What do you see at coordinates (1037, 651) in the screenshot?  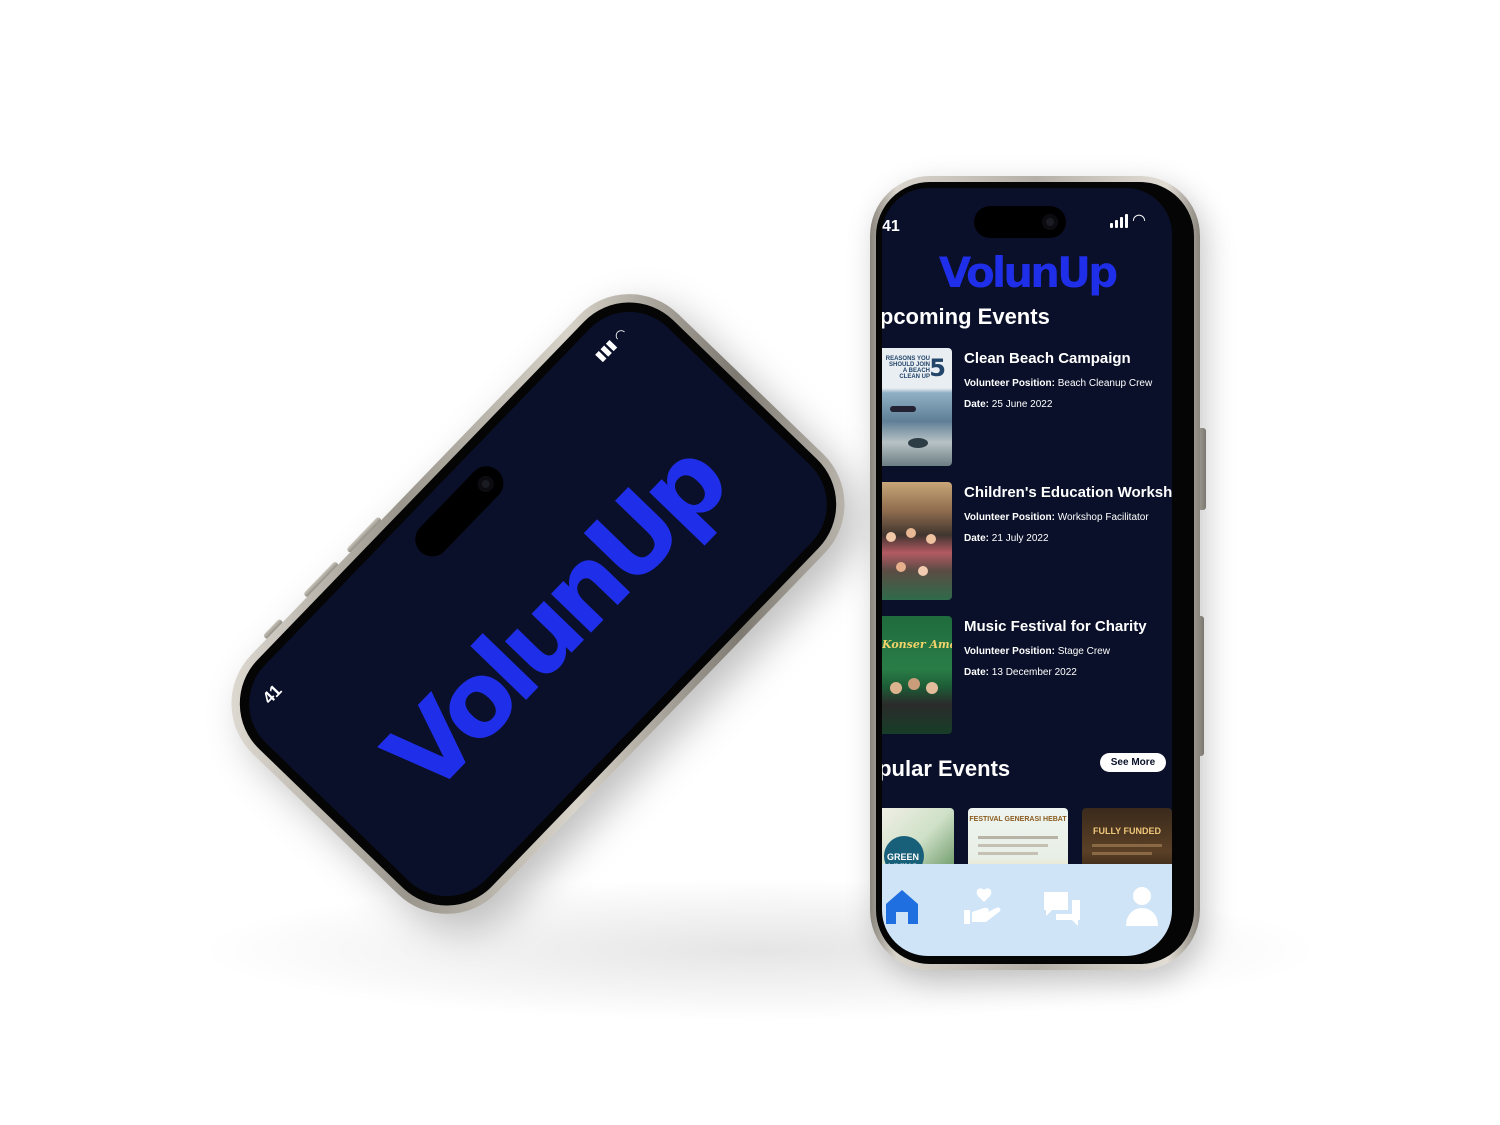 I see `event-position: Volunteer Position: Stage Crew` at bounding box center [1037, 651].